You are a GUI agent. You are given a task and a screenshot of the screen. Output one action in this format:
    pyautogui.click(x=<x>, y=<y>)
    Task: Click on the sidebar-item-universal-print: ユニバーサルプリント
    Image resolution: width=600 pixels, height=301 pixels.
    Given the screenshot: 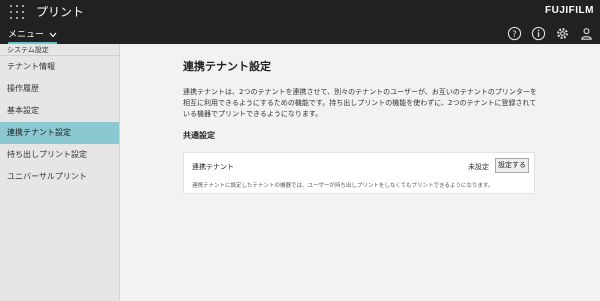 What is the action you would take?
    pyautogui.click(x=59, y=177)
    